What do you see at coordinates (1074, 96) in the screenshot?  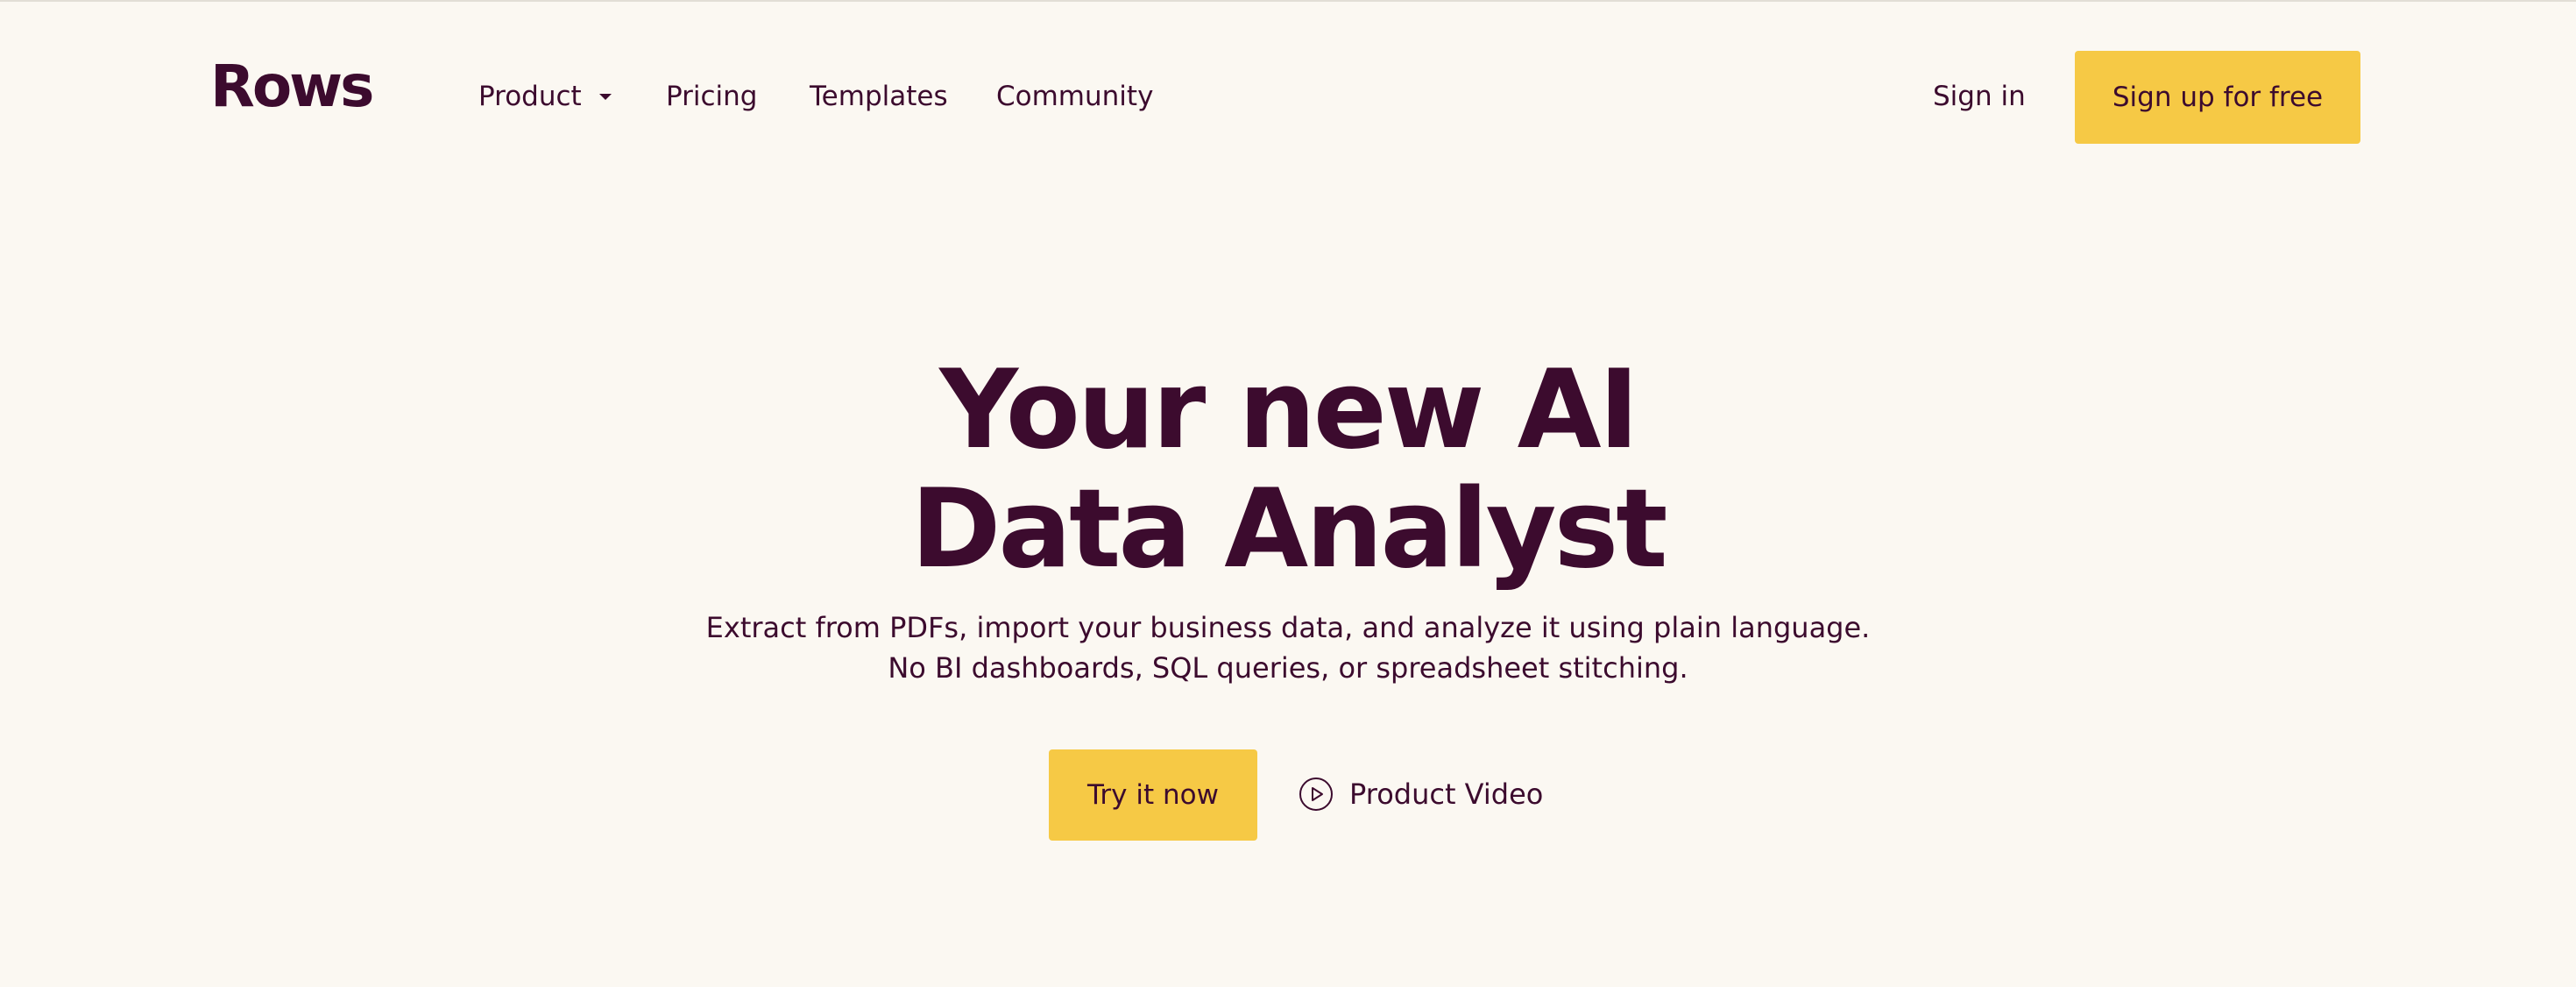 I see `nav-item-community: Community` at bounding box center [1074, 96].